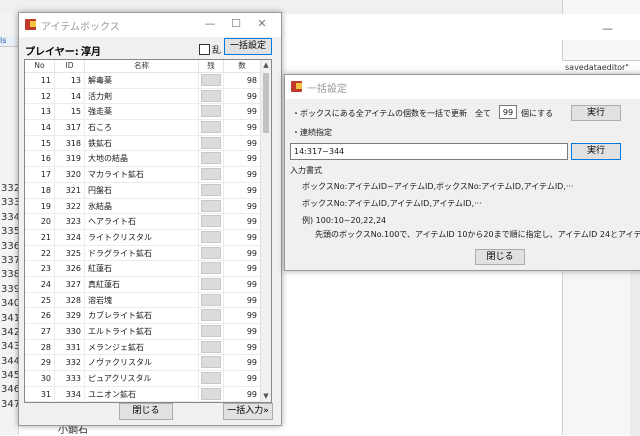  Describe the element at coordinates (143, 206) in the screenshot. I see `table-row: 19 322 氷結晶 99` at that location.